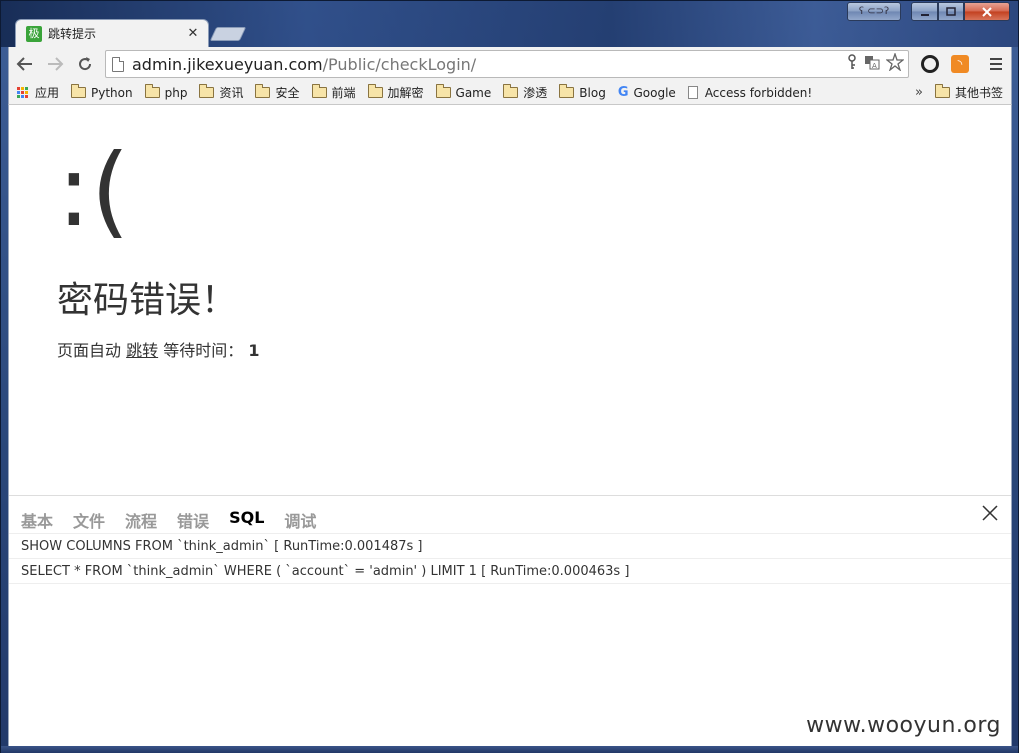 Image resolution: width=1019 pixels, height=753 pixels. Describe the element at coordinates (509, 24) in the screenshot. I see `title-bar: 极 跳转提示 ✕ ʕ ⊂⊃ʔ` at that location.